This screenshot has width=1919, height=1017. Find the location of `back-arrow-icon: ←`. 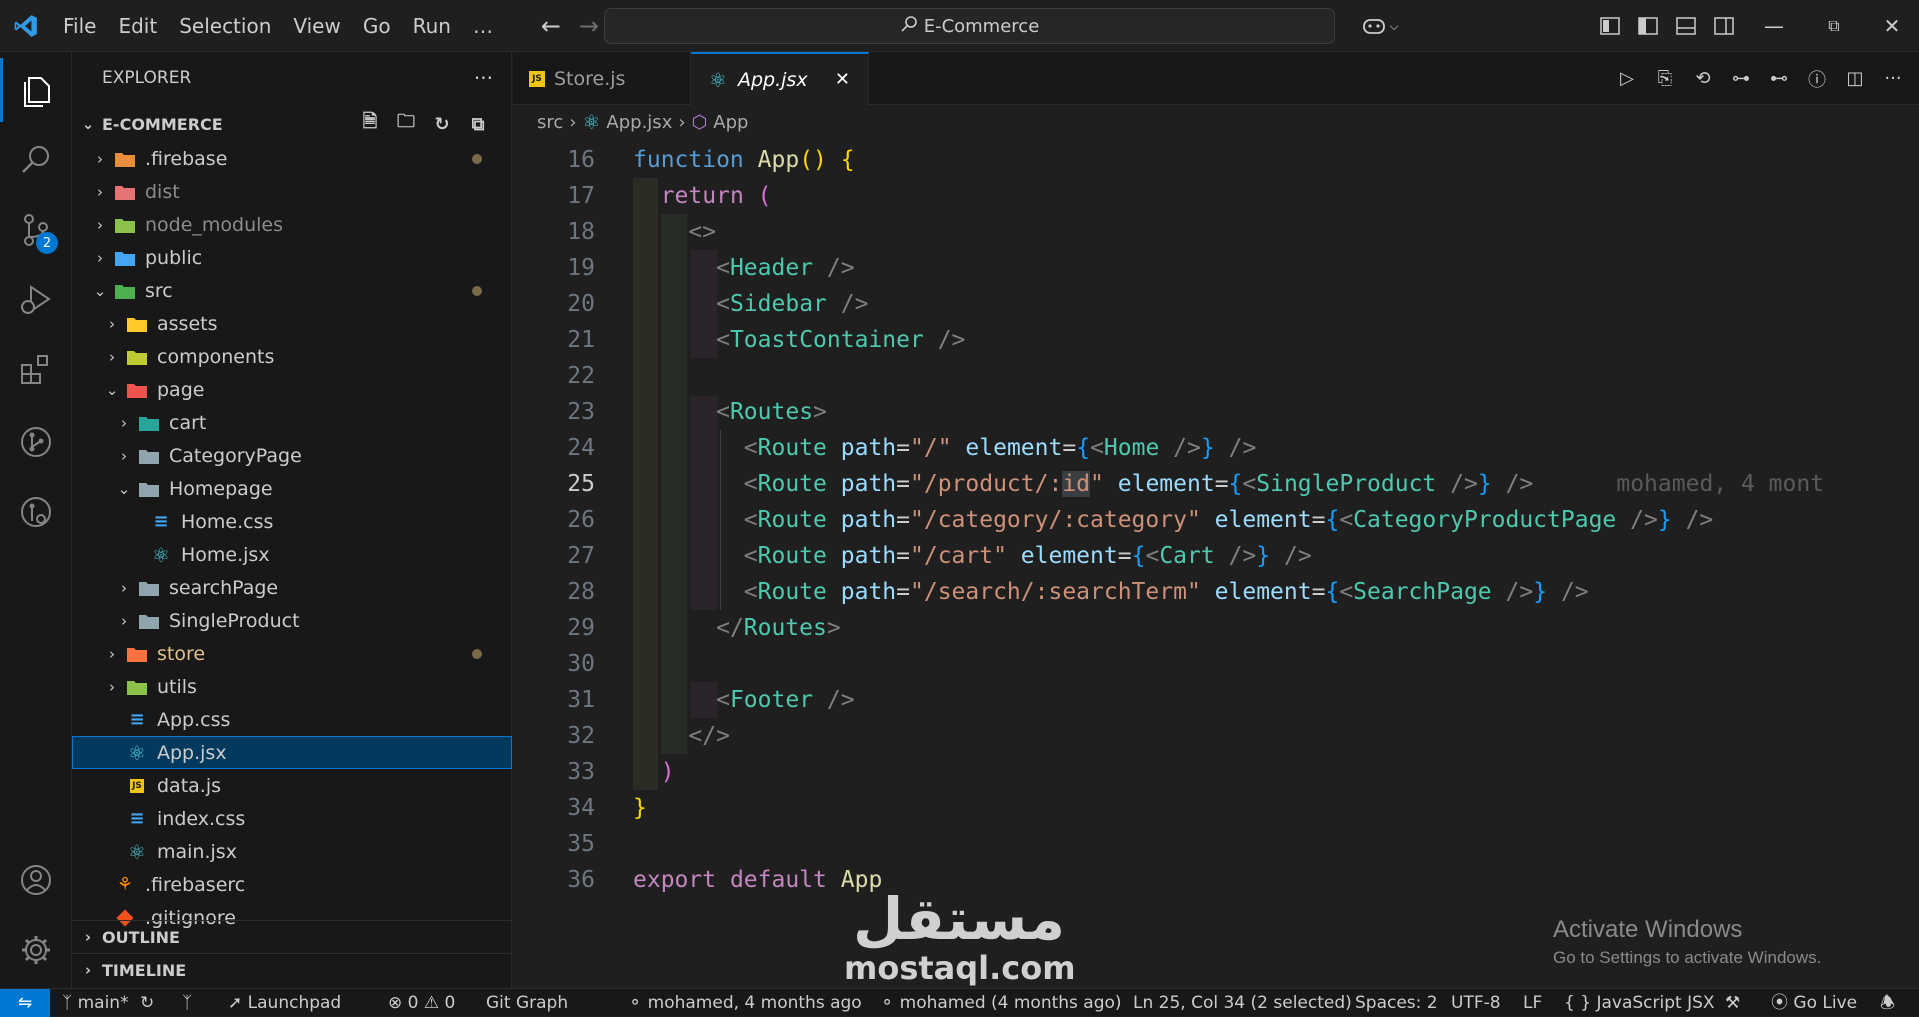

back-arrow-icon: ← is located at coordinates (551, 26).